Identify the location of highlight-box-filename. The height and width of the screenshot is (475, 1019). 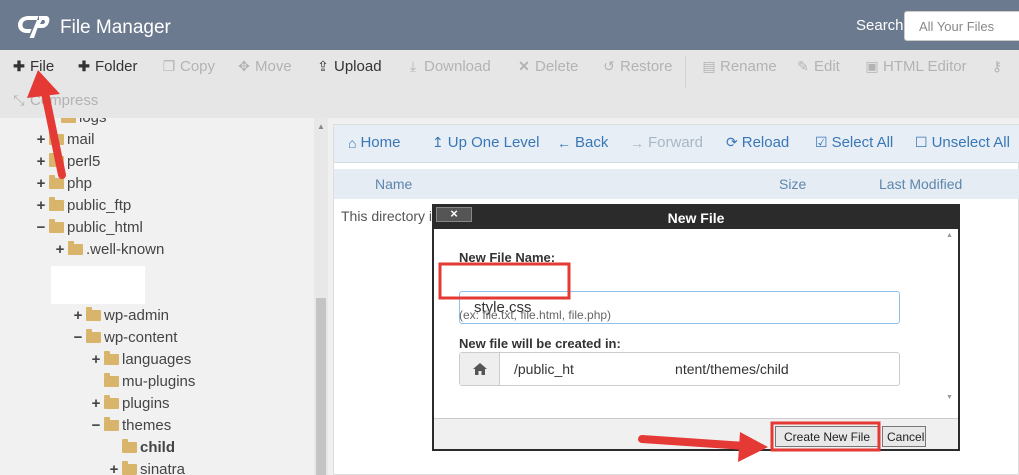
(504, 281).